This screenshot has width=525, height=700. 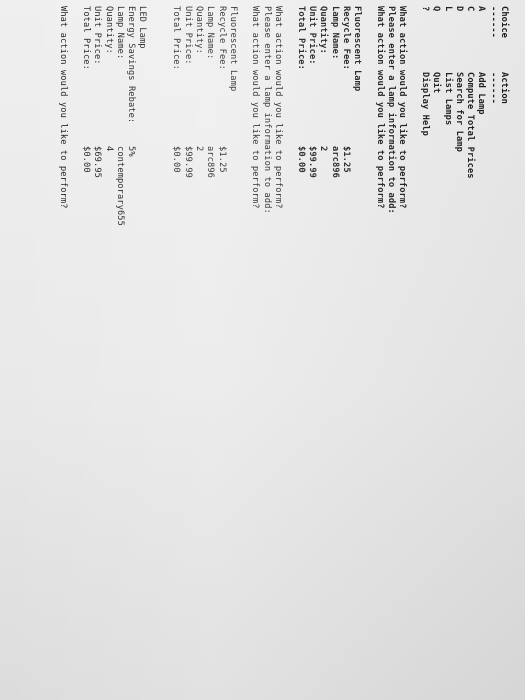 What do you see at coordinates (481, 9) in the screenshot?
I see `menu-item-choice: A` at bounding box center [481, 9].